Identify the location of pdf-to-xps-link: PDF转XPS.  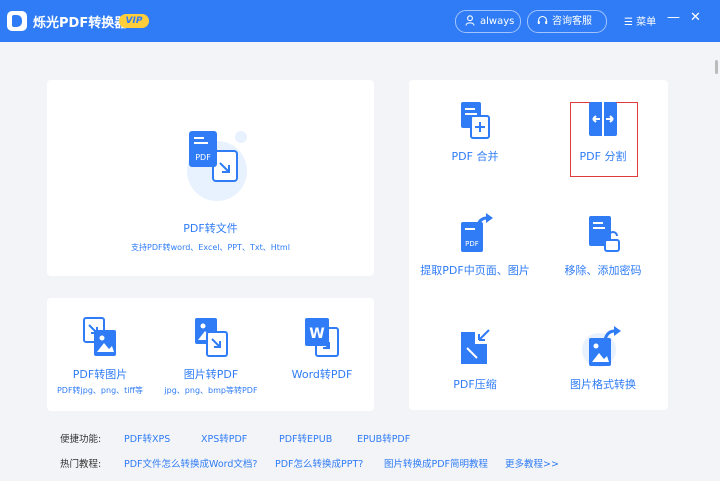
(147, 438).